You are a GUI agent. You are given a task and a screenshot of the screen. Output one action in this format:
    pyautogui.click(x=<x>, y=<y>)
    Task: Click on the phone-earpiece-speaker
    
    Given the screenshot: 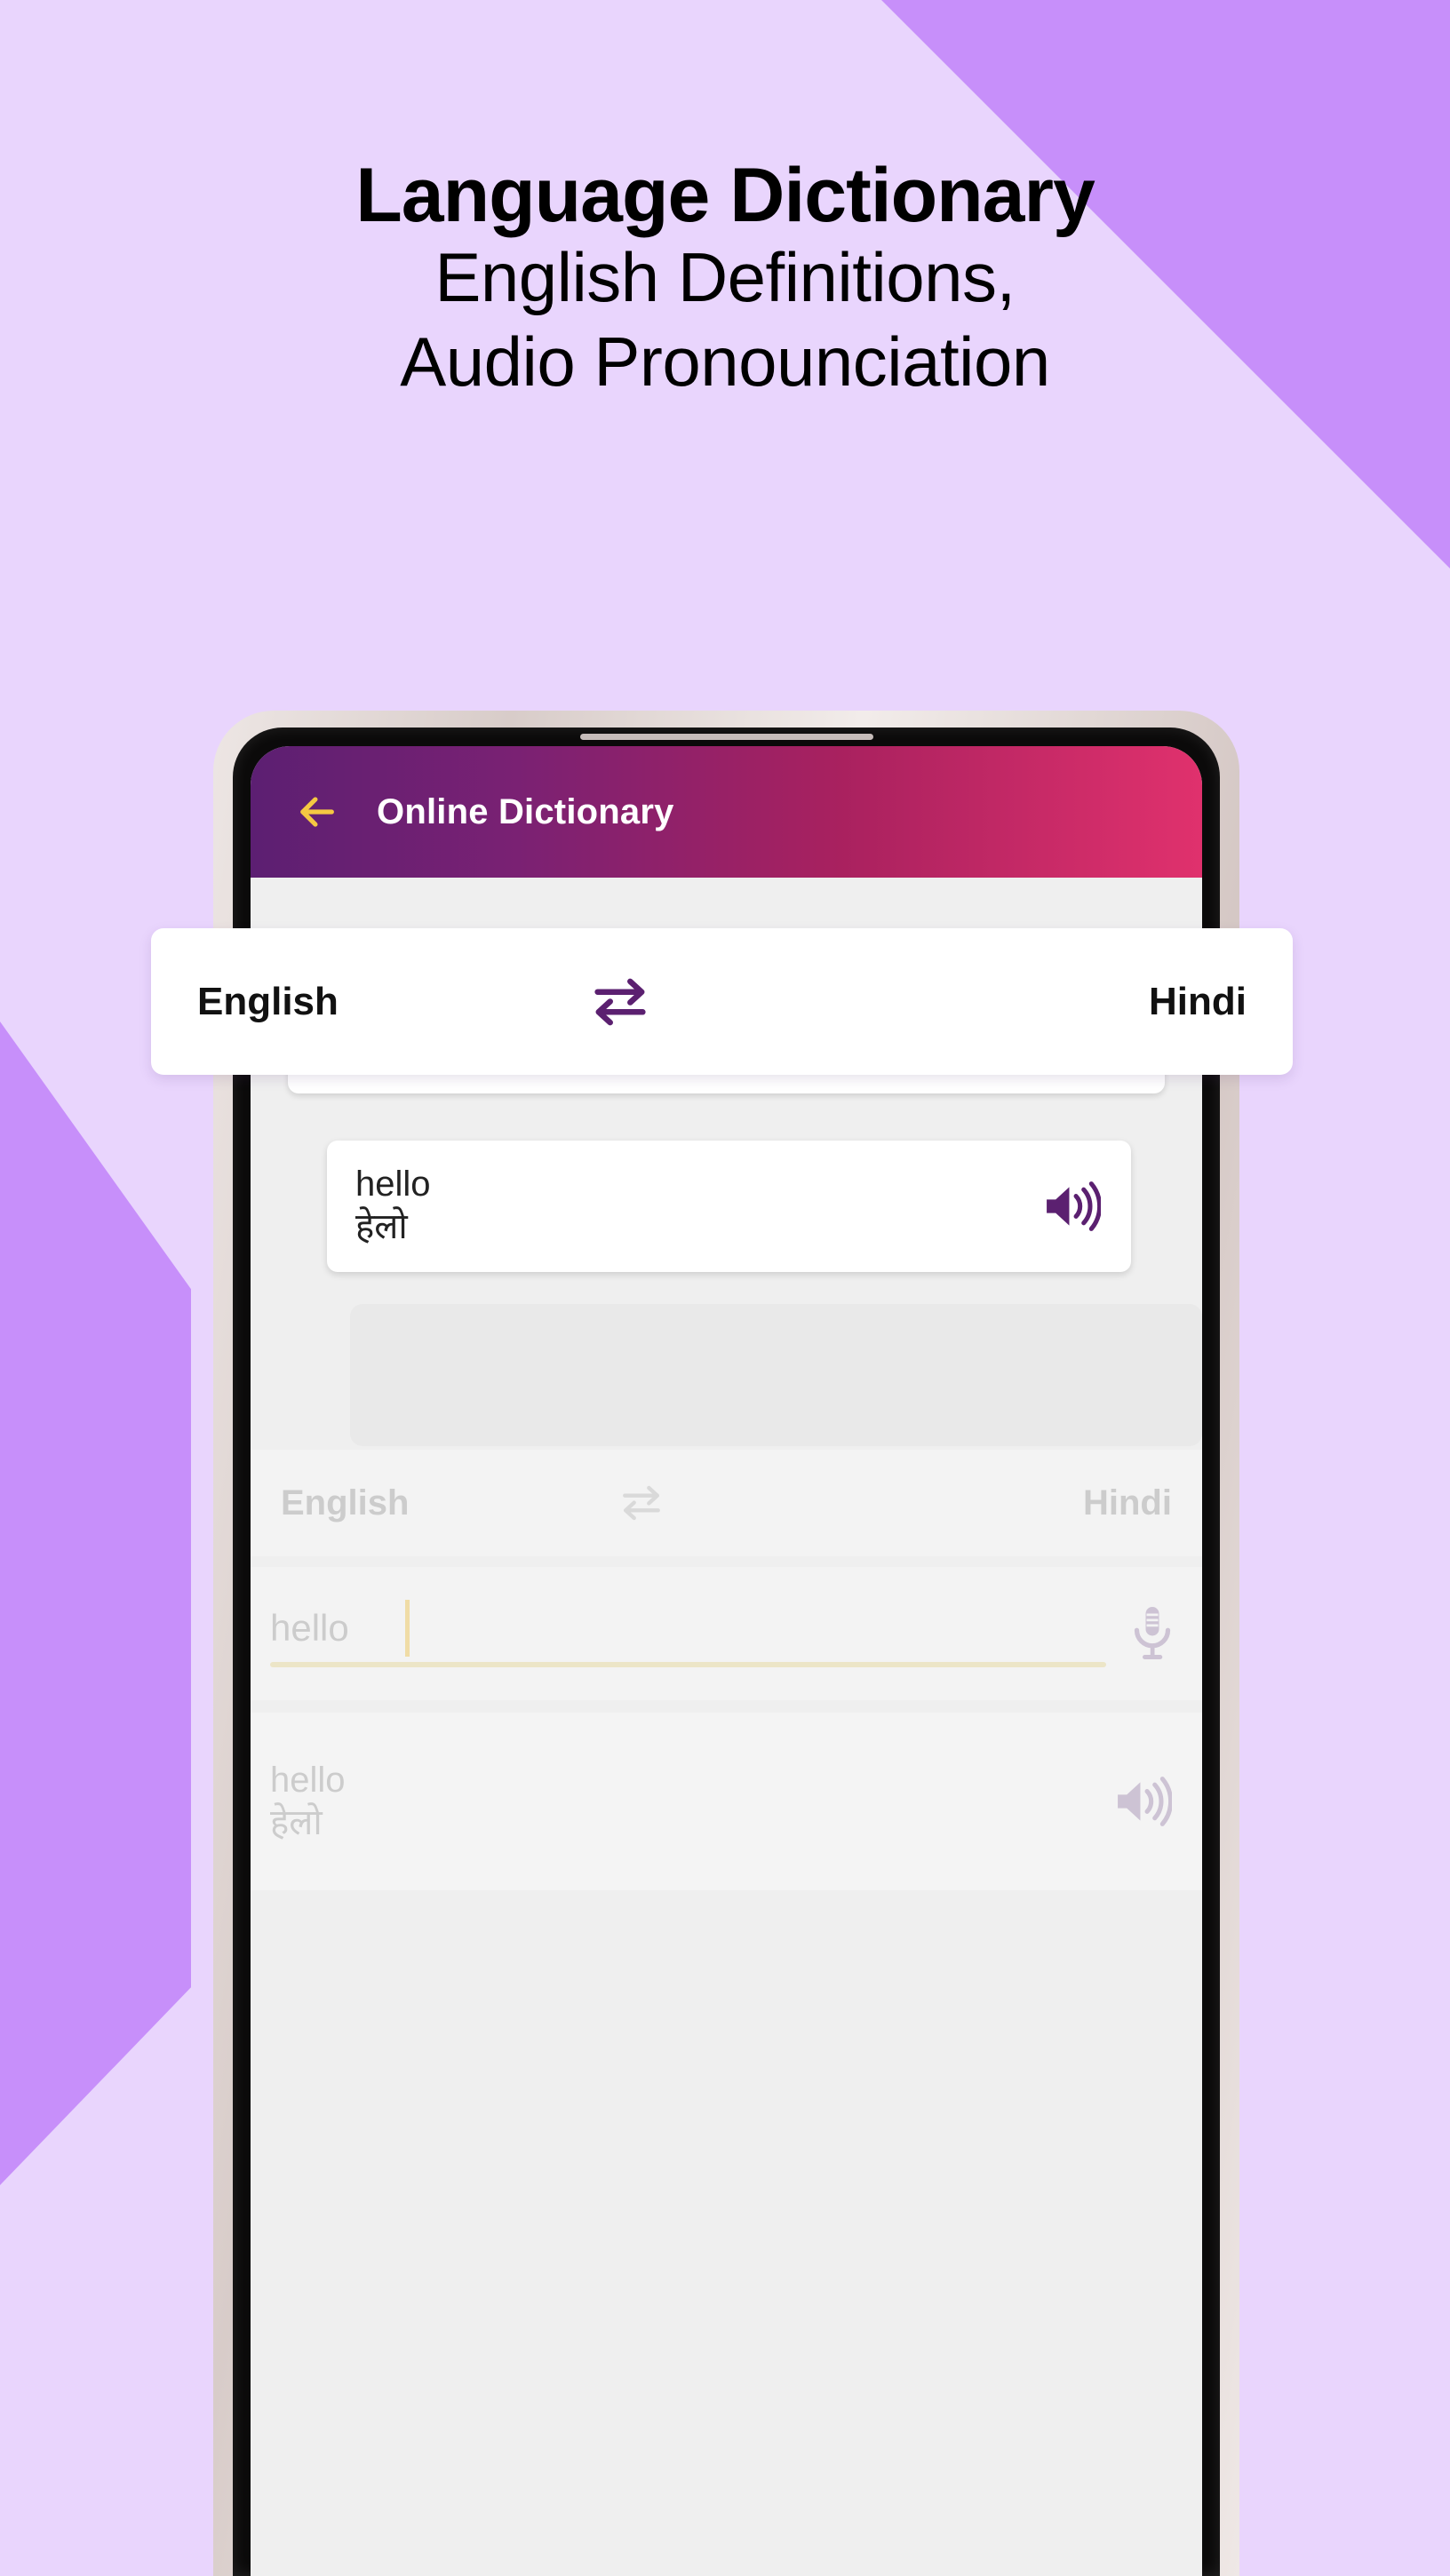 What is the action you would take?
    pyautogui.click(x=726, y=737)
    